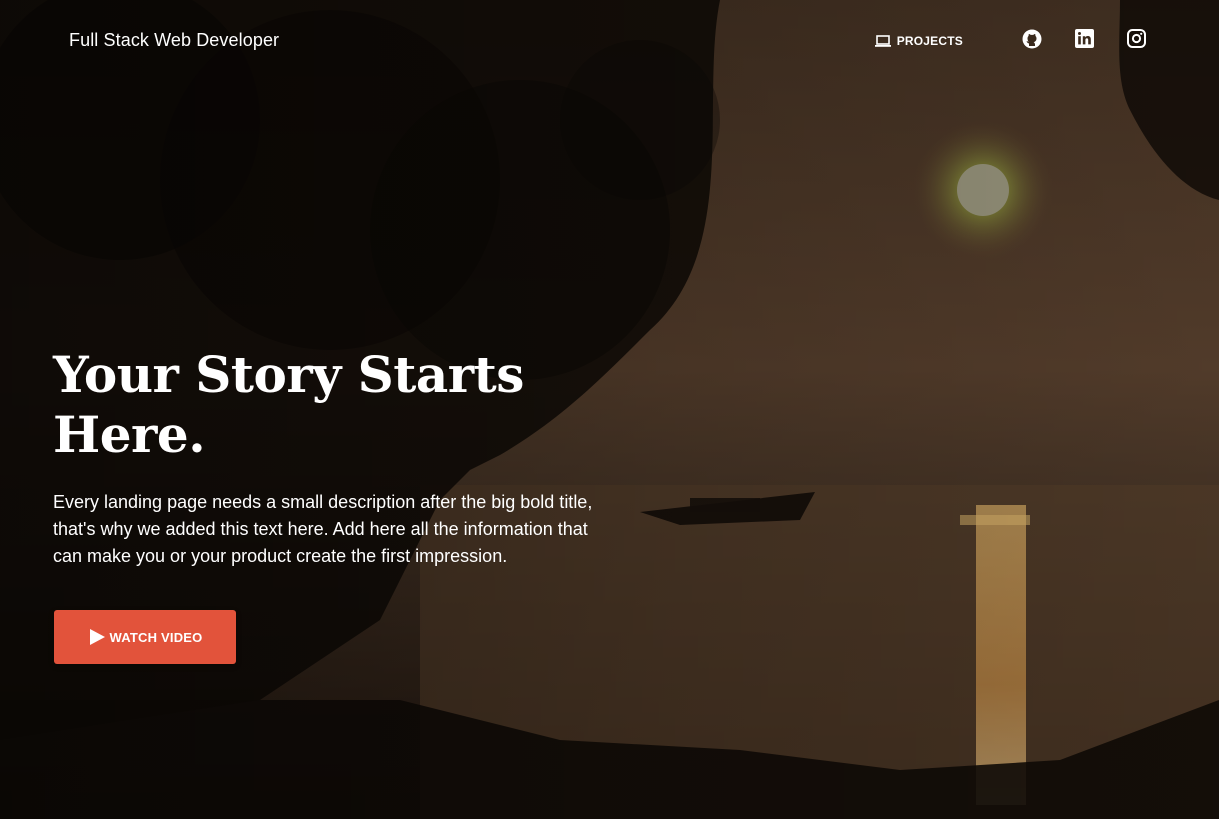  I want to click on projects-link: PROJECTS, so click(918, 41).